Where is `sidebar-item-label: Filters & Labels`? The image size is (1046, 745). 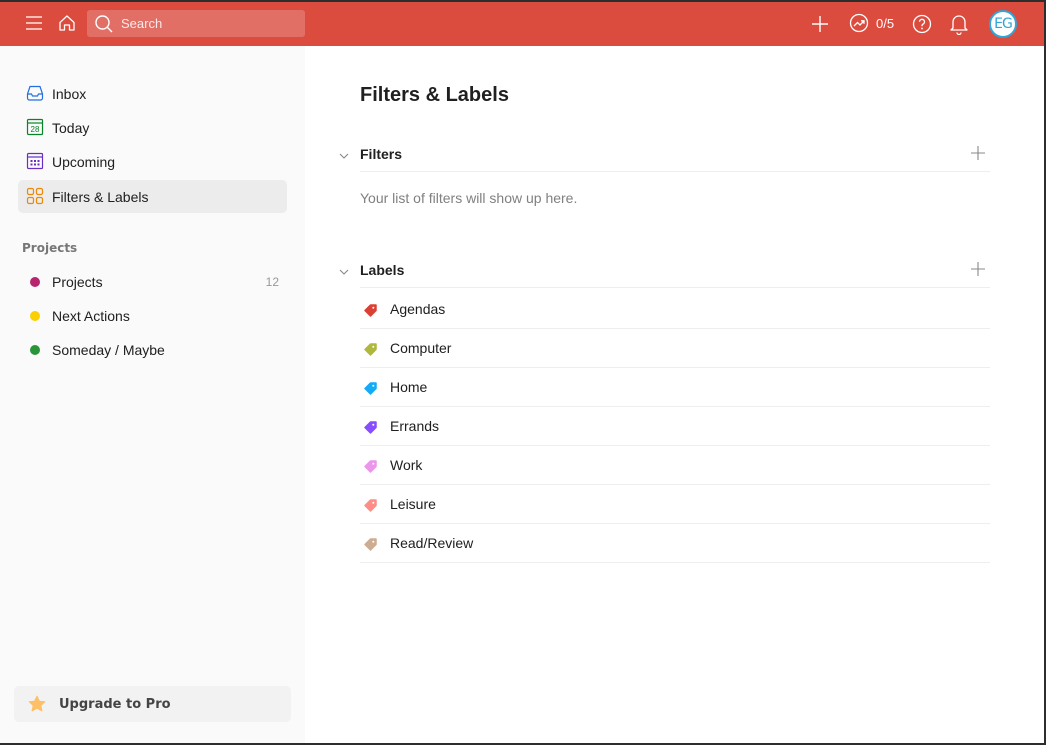 sidebar-item-label: Filters & Labels is located at coordinates (100, 196).